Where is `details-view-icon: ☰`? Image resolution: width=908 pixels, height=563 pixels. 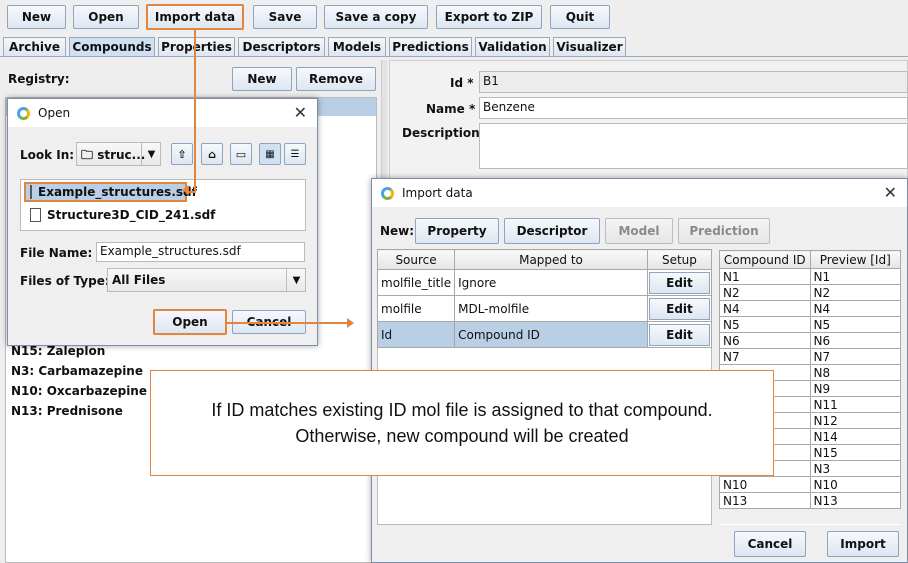
details-view-icon: ☰ is located at coordinates (295, 154).